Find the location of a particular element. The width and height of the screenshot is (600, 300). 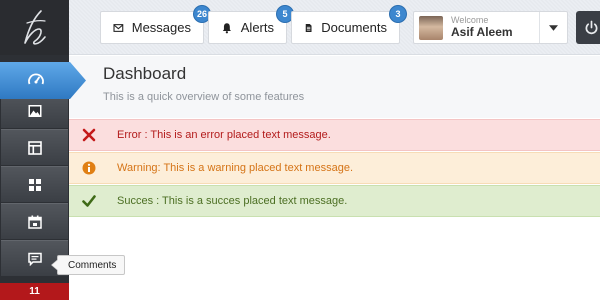

image-icon is located at coordinates (34, 110).